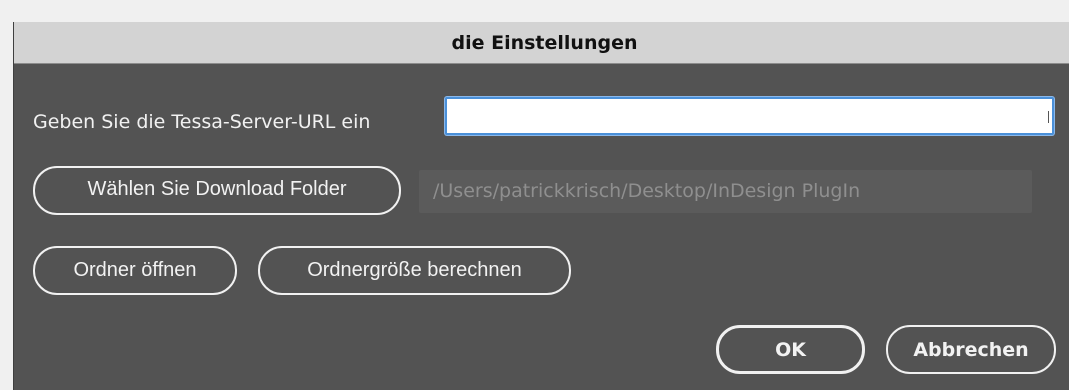  Describe the element at coordinates (217, 190) in the screenshot. I see `choose-download-folder-button: Wählen Sie Download Folder` at that location.